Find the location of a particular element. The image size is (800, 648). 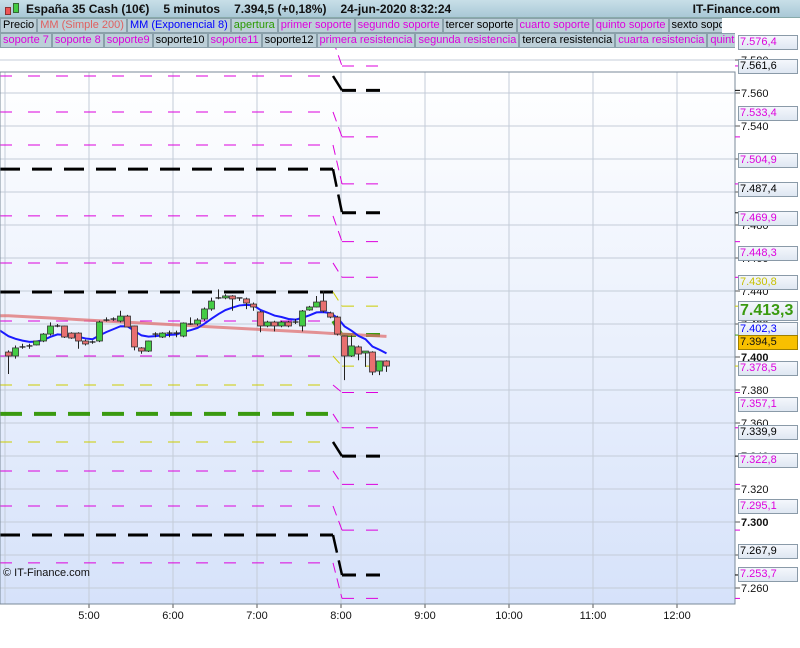

legend-item: MM (Exponencial 8) is located at coordinates (178, 25).